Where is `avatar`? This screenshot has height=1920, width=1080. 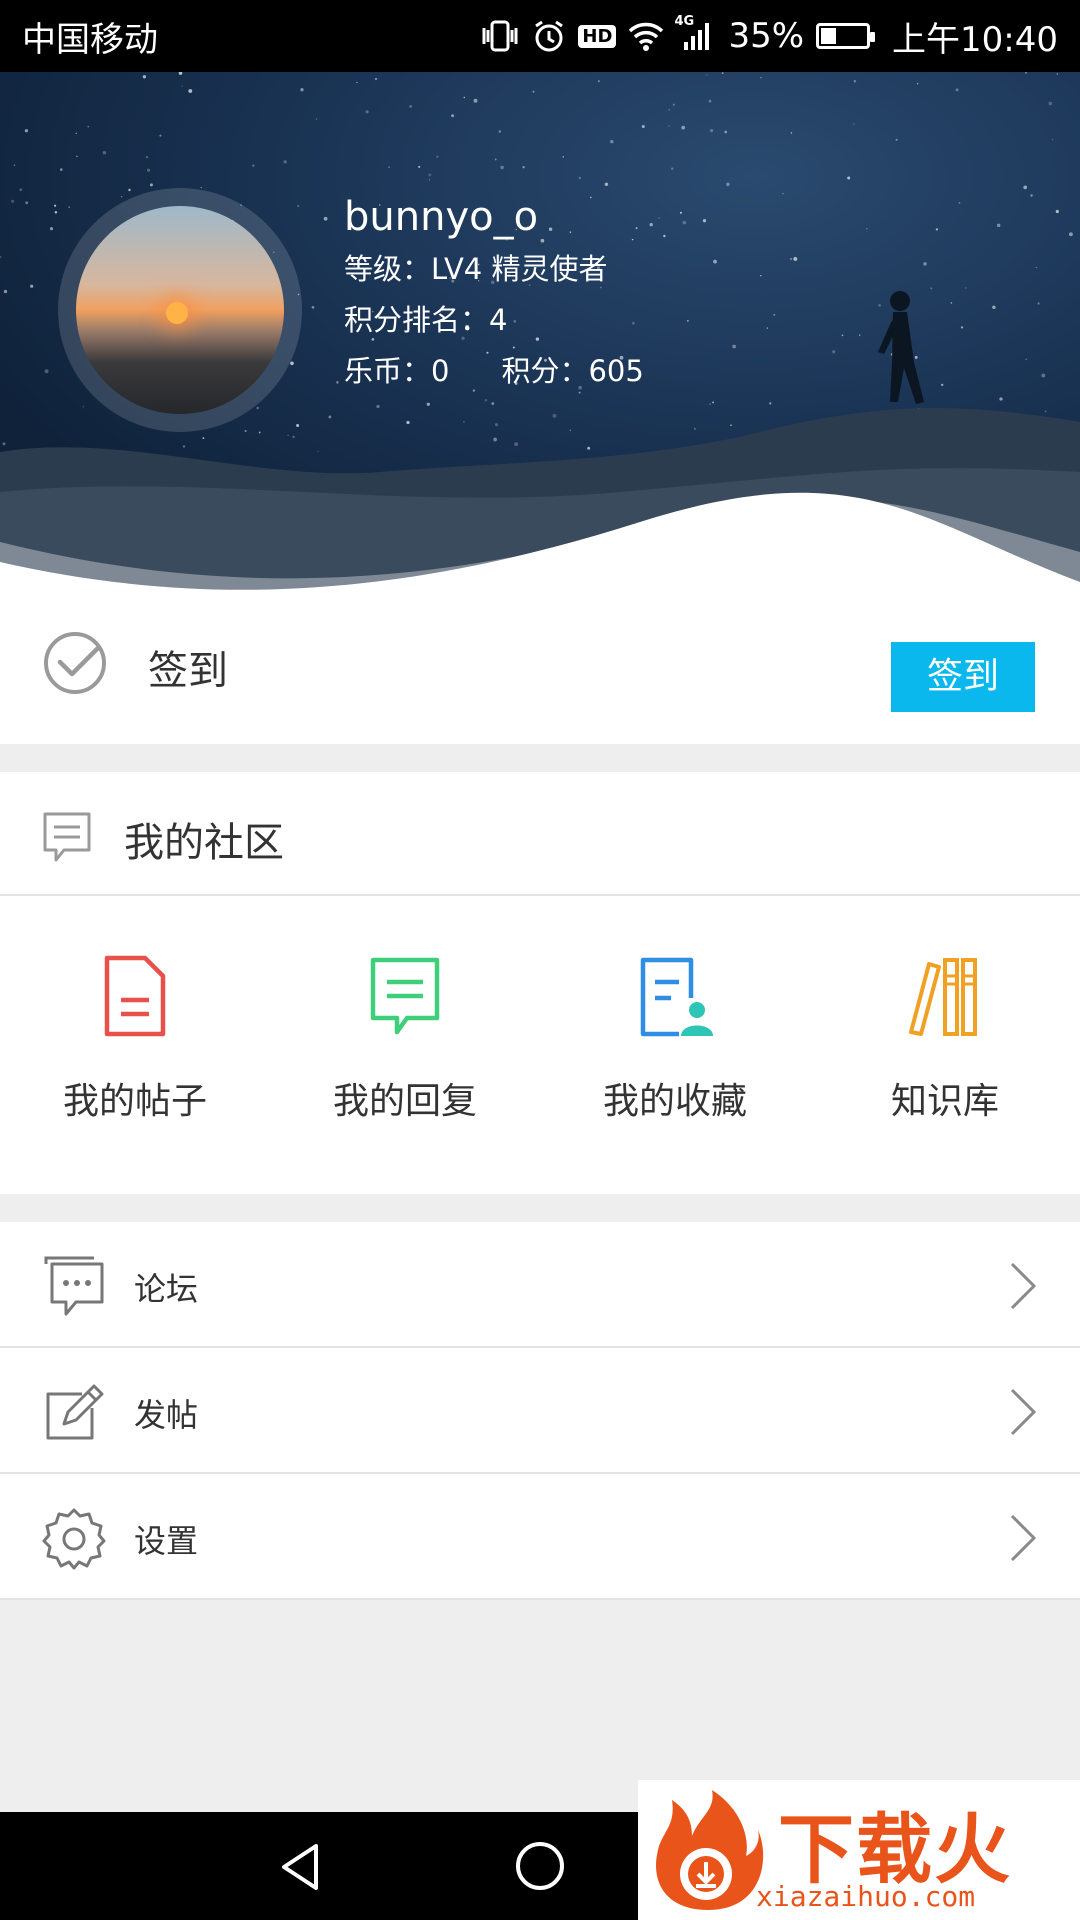 avatar is located at coordinates (180, 310).